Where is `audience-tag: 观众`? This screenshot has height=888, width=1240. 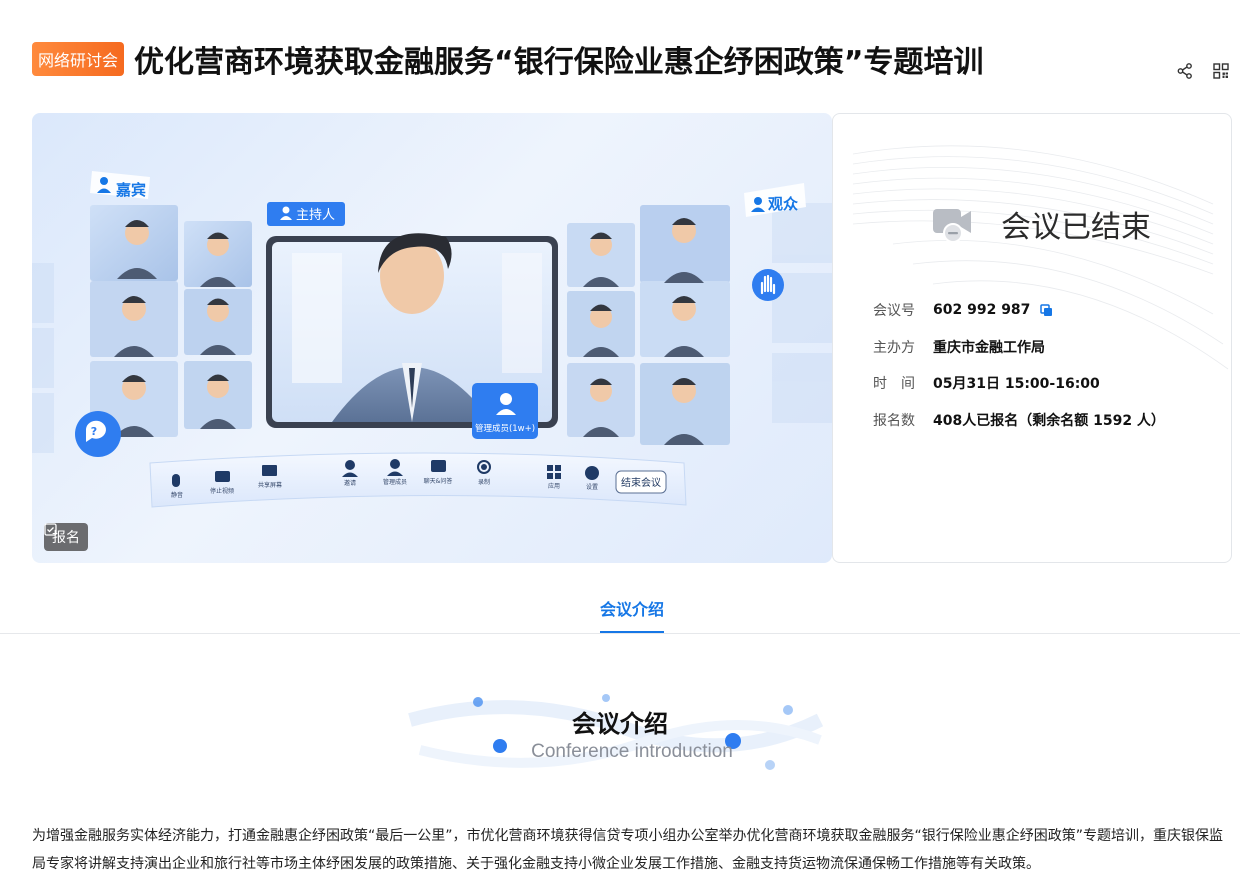
audience-tag: 观众 is located at coordinates (775, 200).